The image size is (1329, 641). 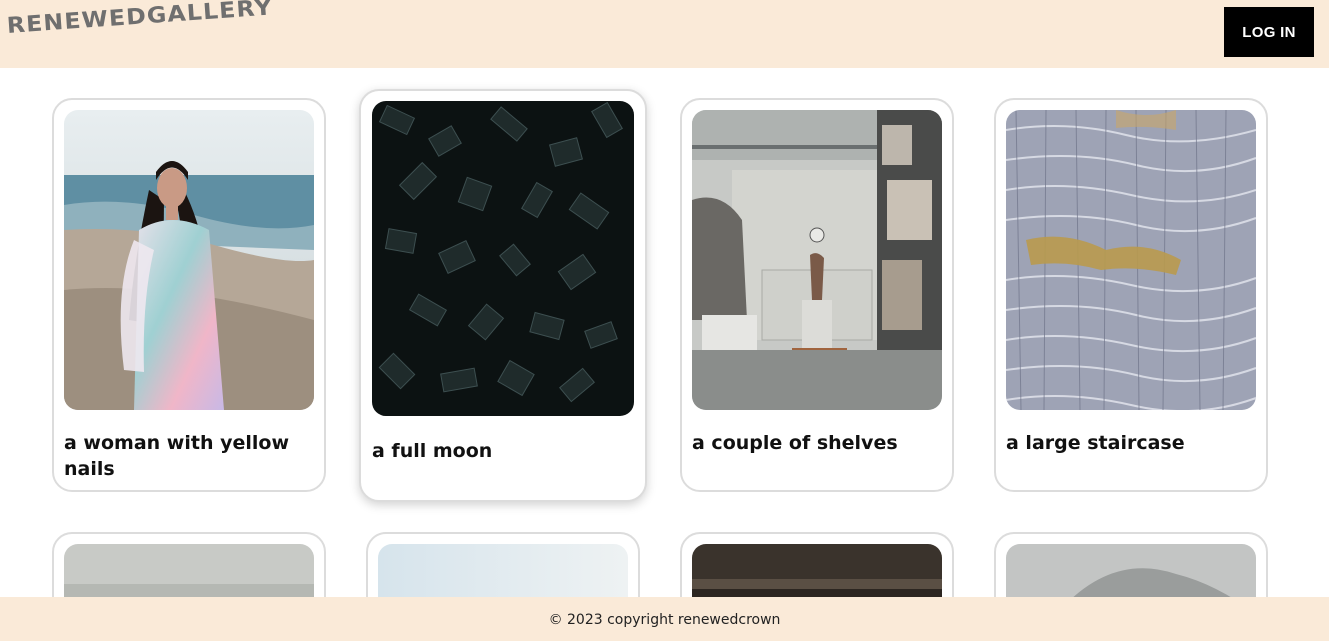 I want to click on gallery-caption: a full moon, so click(x=432, y=451).